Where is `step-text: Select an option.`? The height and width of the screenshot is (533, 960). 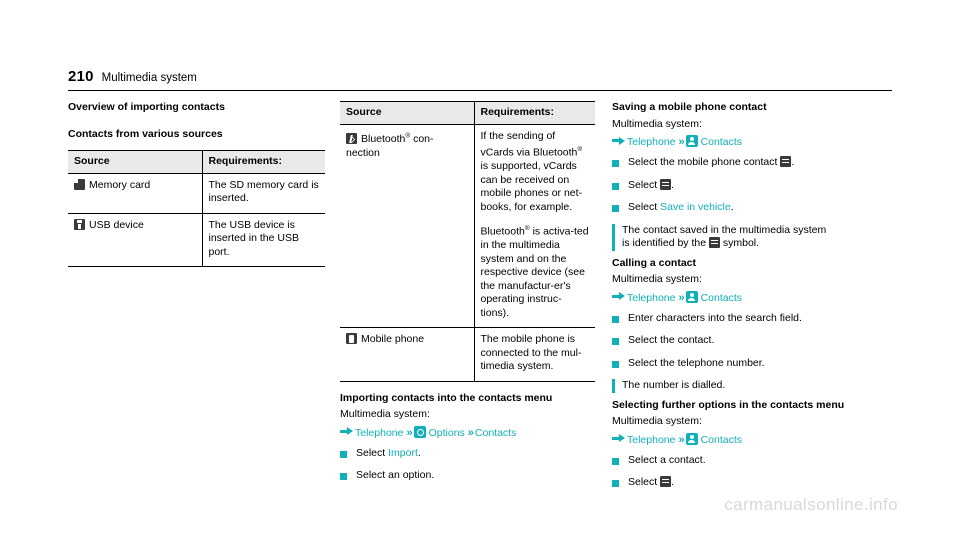
step-text: Select an option. is located at coordinates (395, 475).